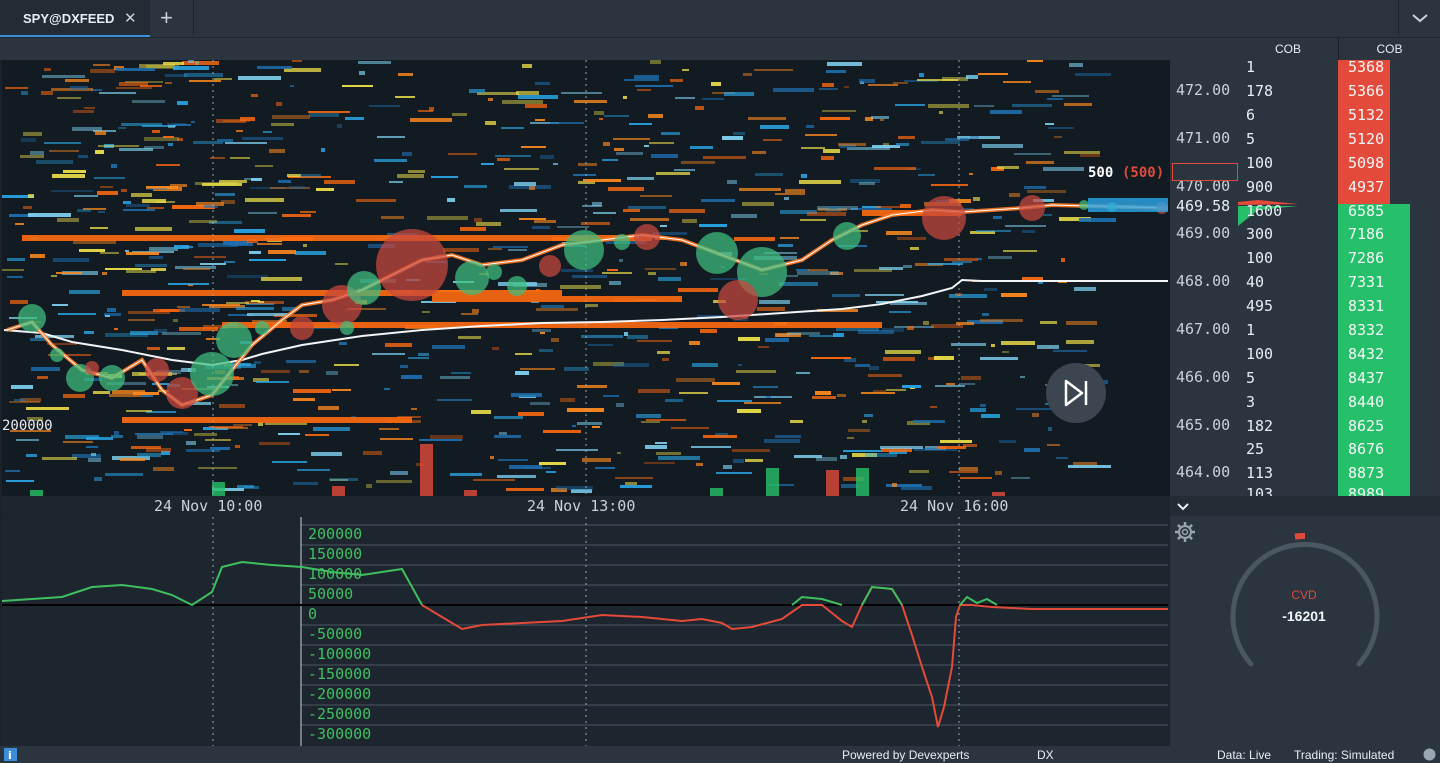 This screenshot has height=763, width=1440. Describe the element at coordinates (130, 18) in the screenshot. I see `close-icon: ✕` at that location.